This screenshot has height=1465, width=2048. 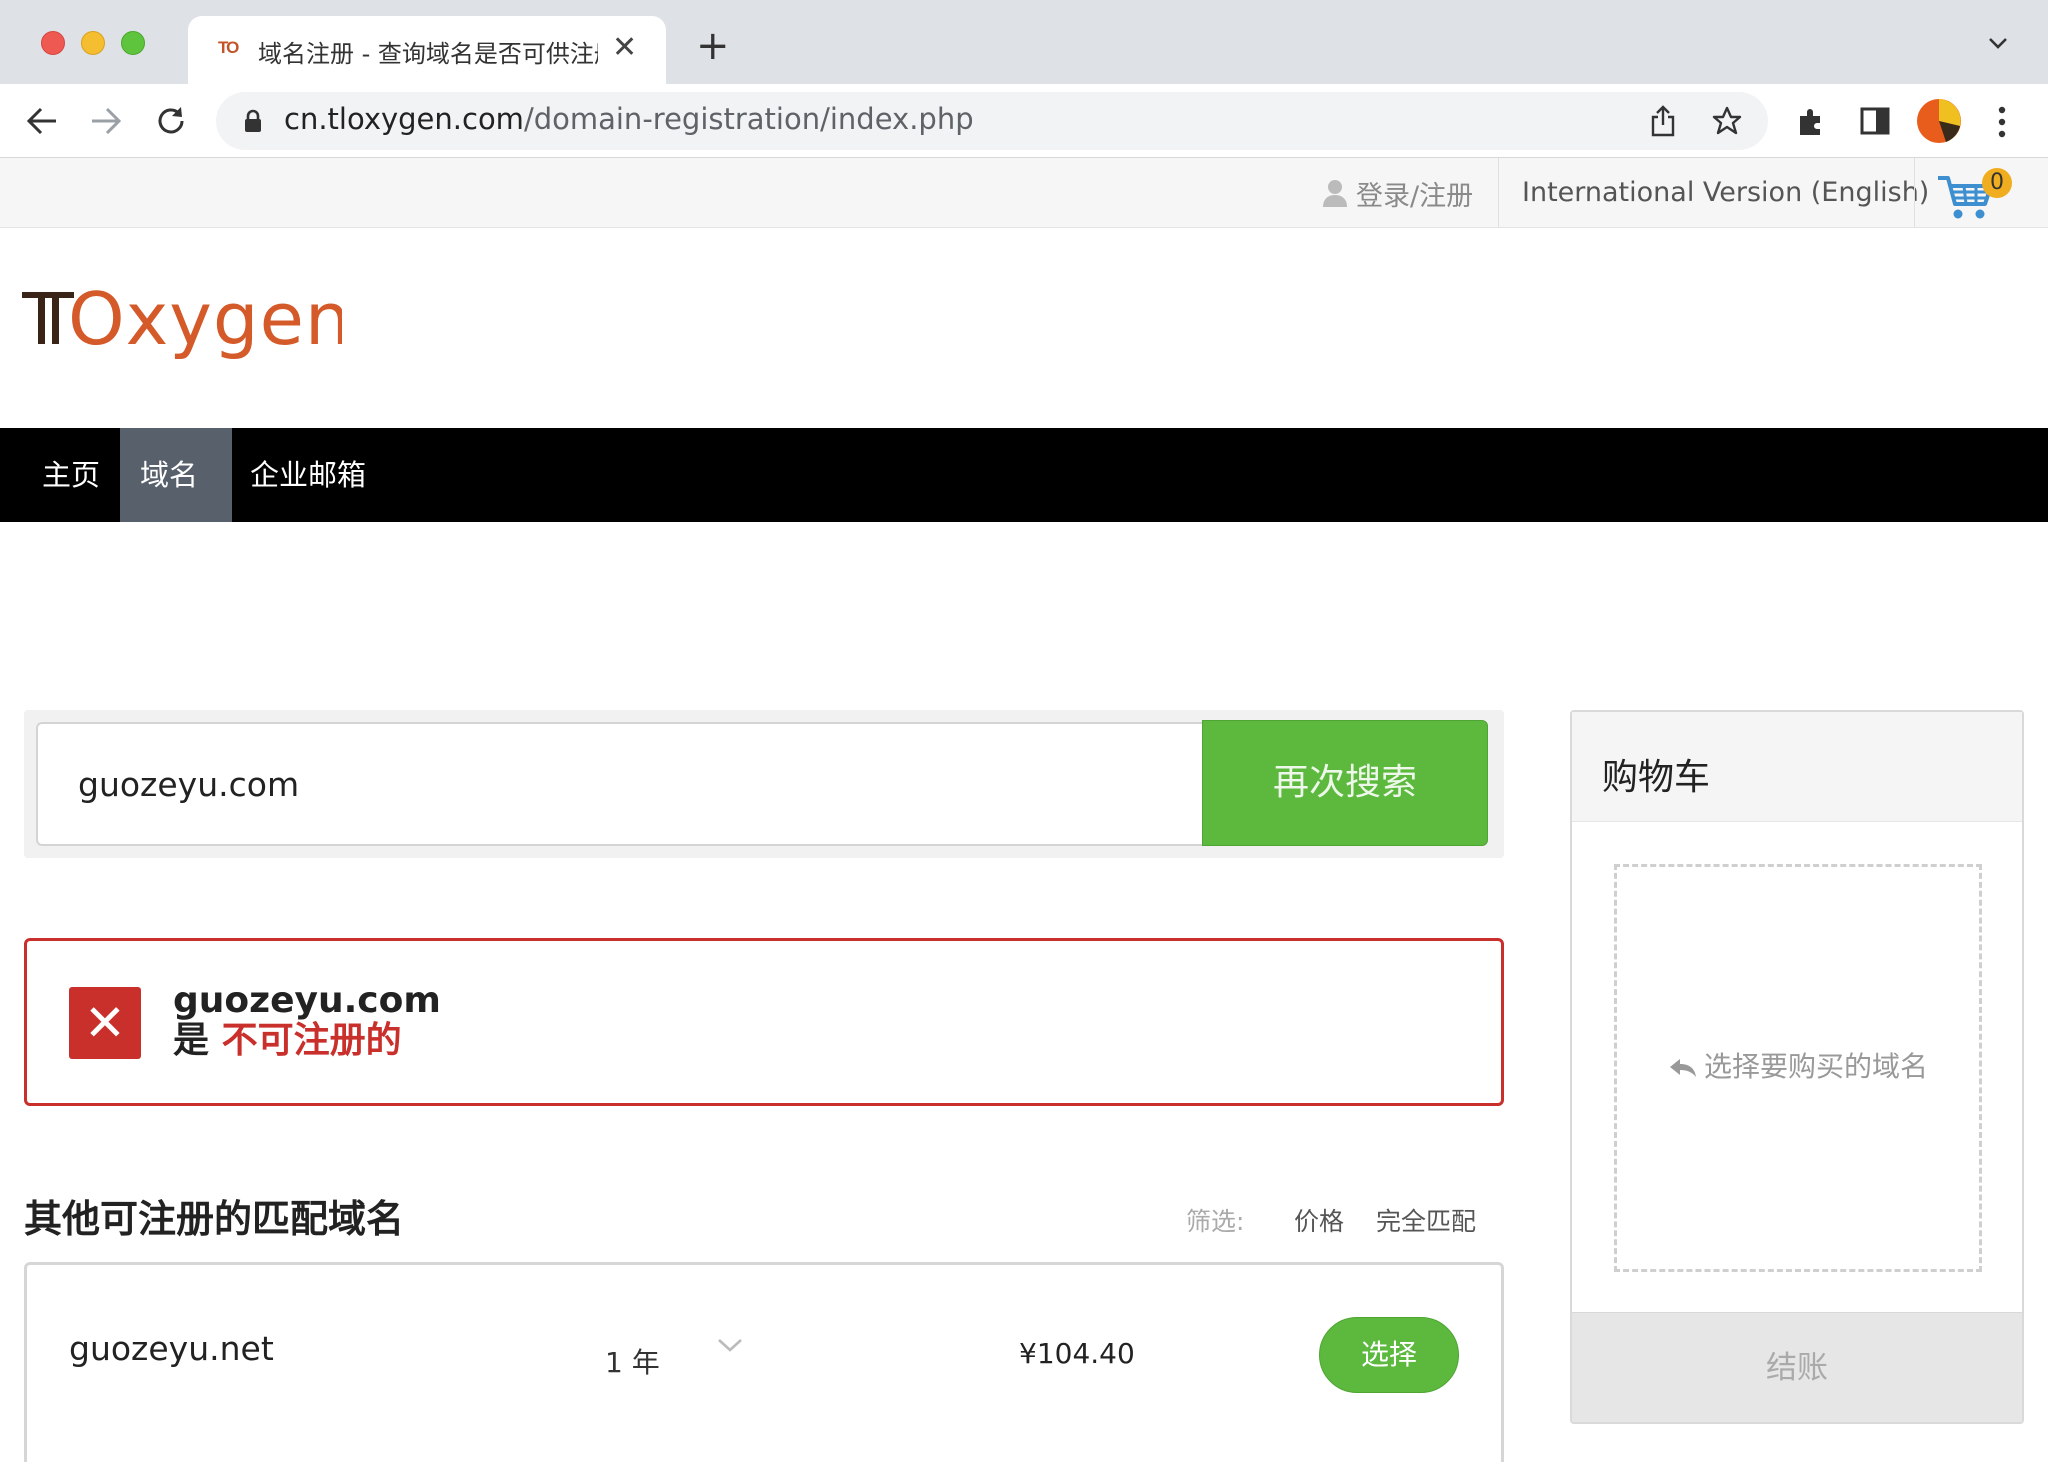 What do you see at coordinates (1215, 1221) in the screenshot?
I see `filter-label: 筛选:` at bounding box center [1215, 1221].